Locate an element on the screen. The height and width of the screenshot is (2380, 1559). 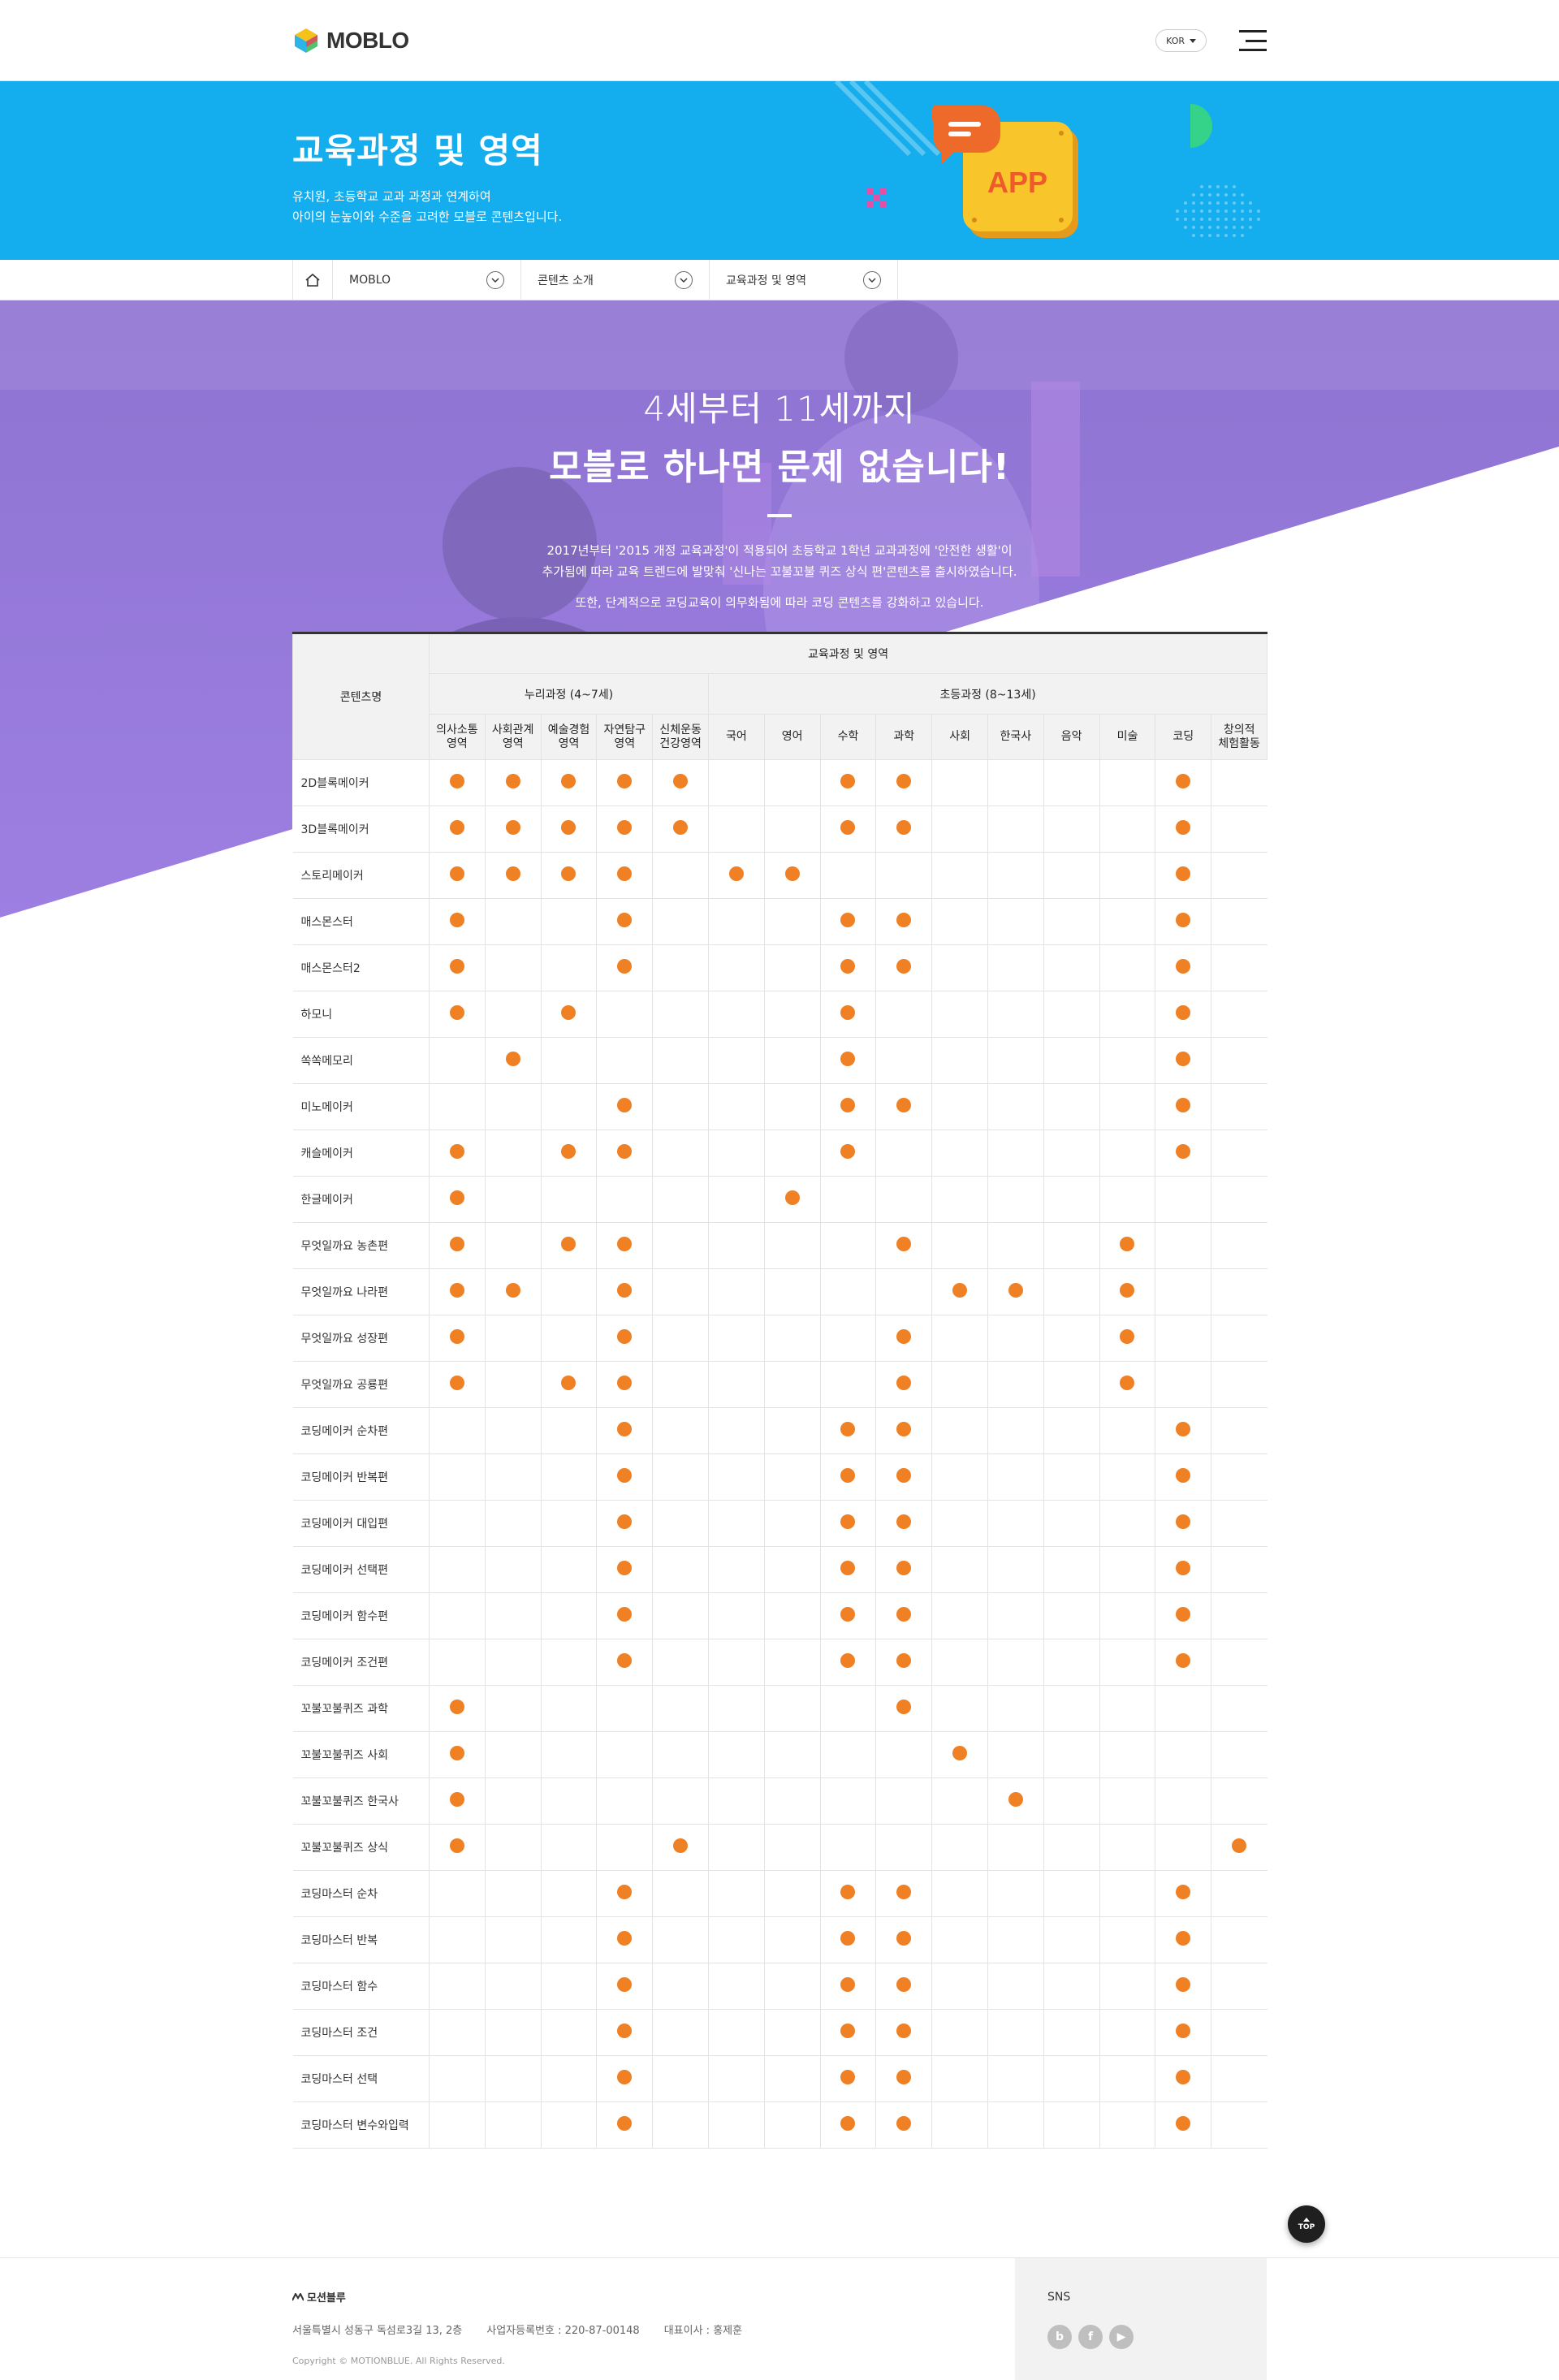
breadcrumb-label: 콘텐츠 소개 is located at coordinates (566, 281).